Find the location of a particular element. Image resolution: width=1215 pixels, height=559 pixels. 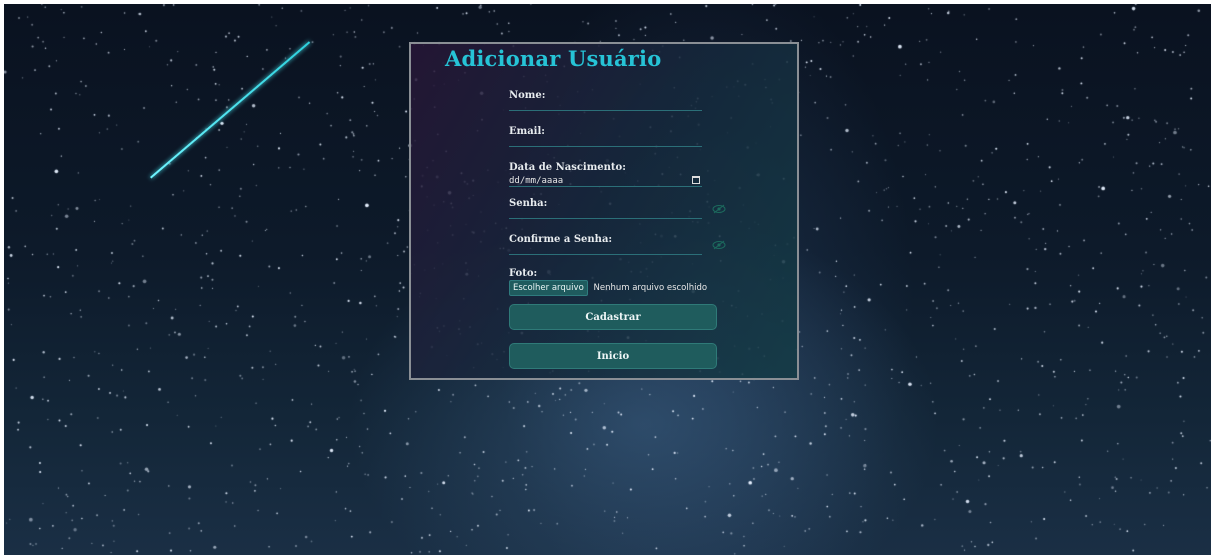

cadastrar-button: Cadastrar is located at coordinates (613, 317).